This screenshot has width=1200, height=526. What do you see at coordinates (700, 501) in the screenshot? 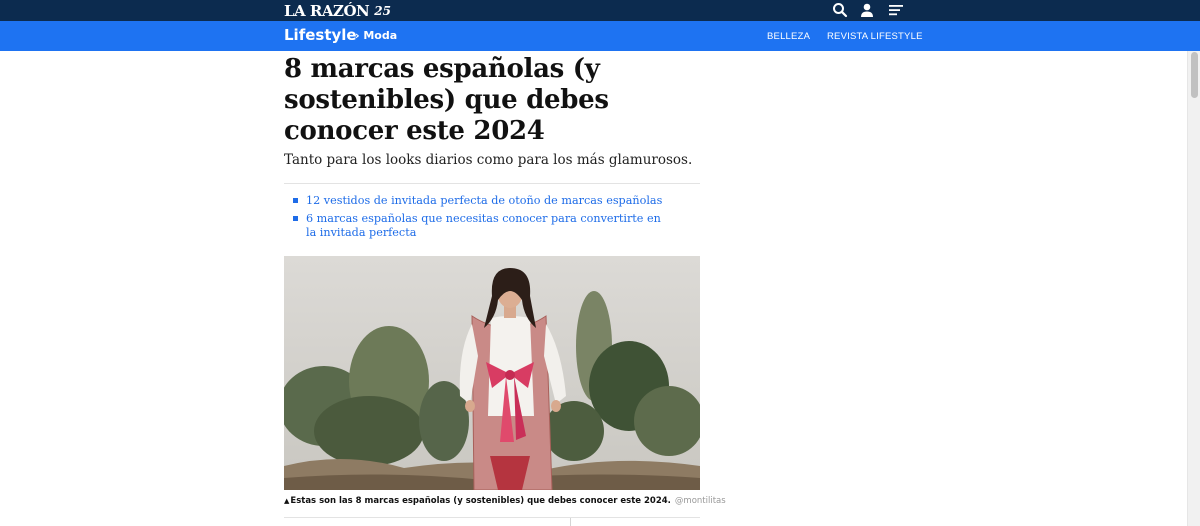
I see `photo-credit: @montilitas` at bounding box center [700, 501].